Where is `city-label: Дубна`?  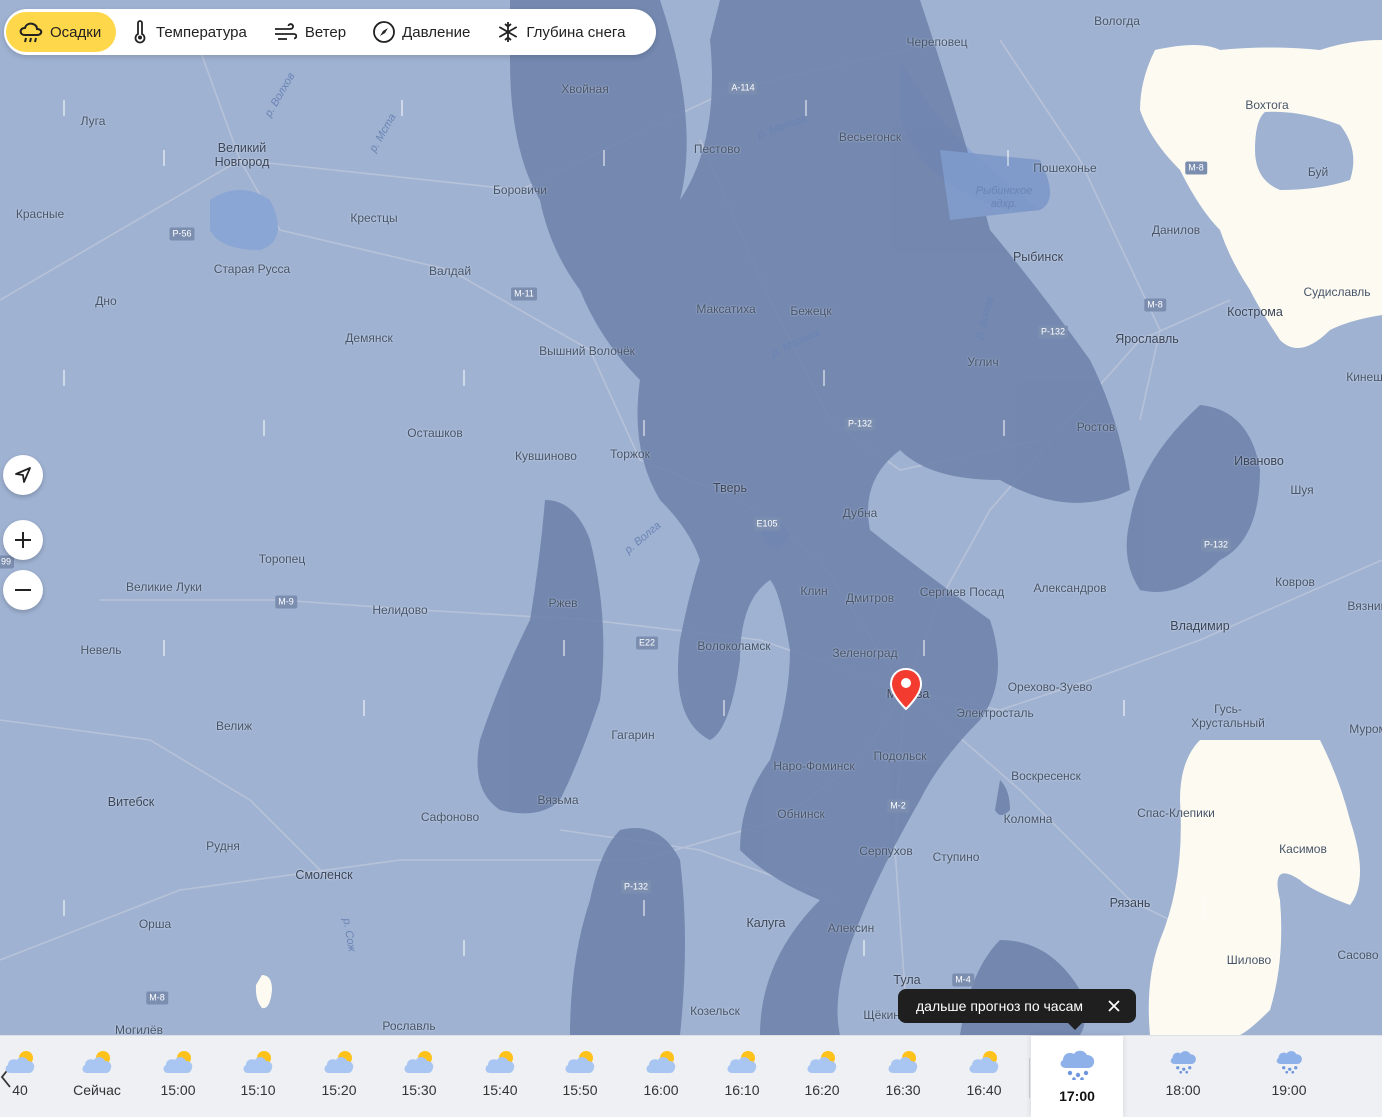 city-label: Дубна is located at coordinates (860, 513).